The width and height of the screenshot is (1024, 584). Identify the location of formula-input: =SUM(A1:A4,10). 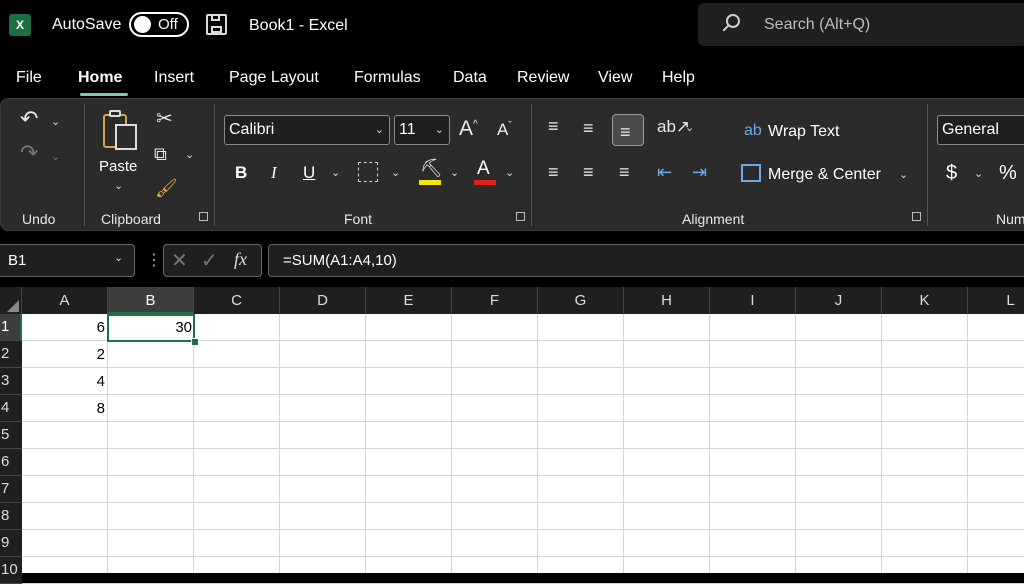
(646, 260).